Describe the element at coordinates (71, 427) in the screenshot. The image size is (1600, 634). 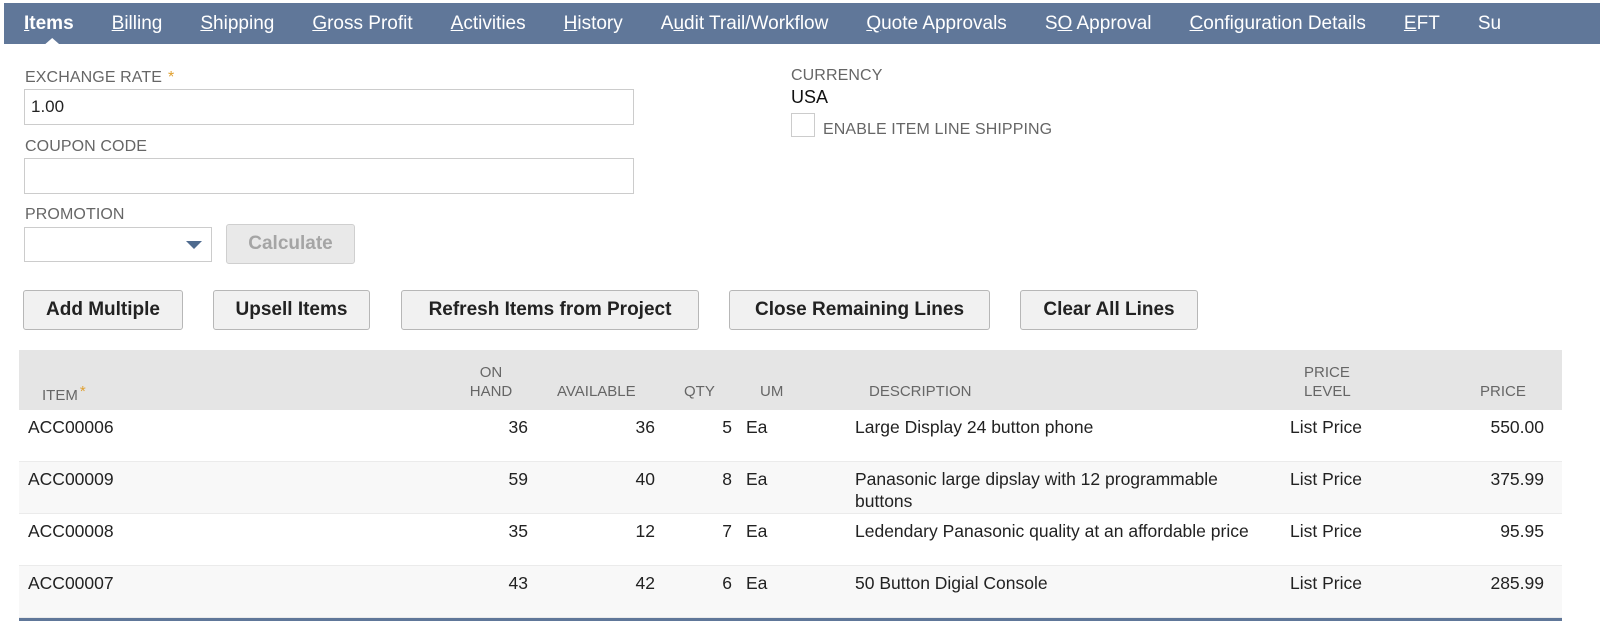
I see `cell-item: ACC00006` at that location.